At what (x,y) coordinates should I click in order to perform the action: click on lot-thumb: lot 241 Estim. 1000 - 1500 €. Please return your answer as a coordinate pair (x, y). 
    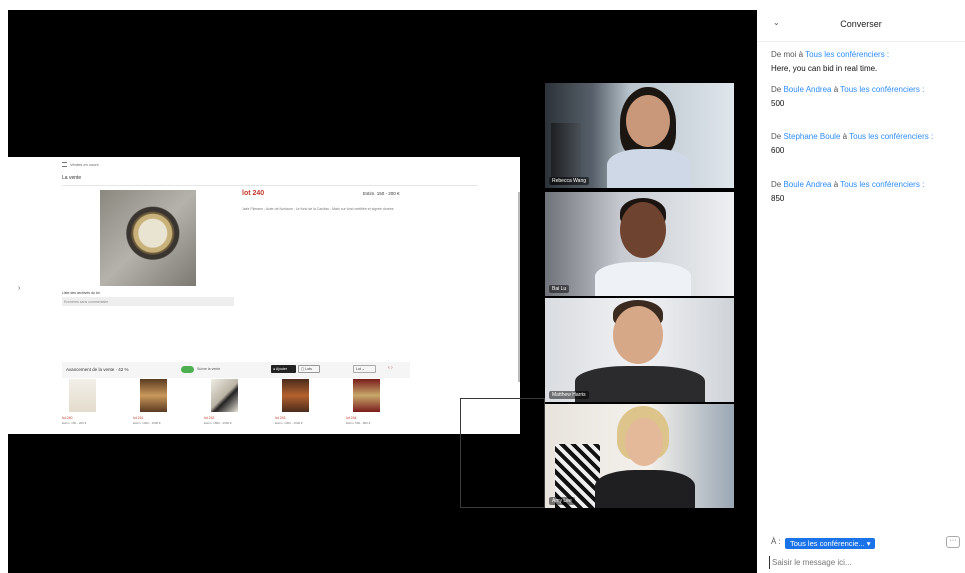
    Looking at the image, I should click on (152, 402).